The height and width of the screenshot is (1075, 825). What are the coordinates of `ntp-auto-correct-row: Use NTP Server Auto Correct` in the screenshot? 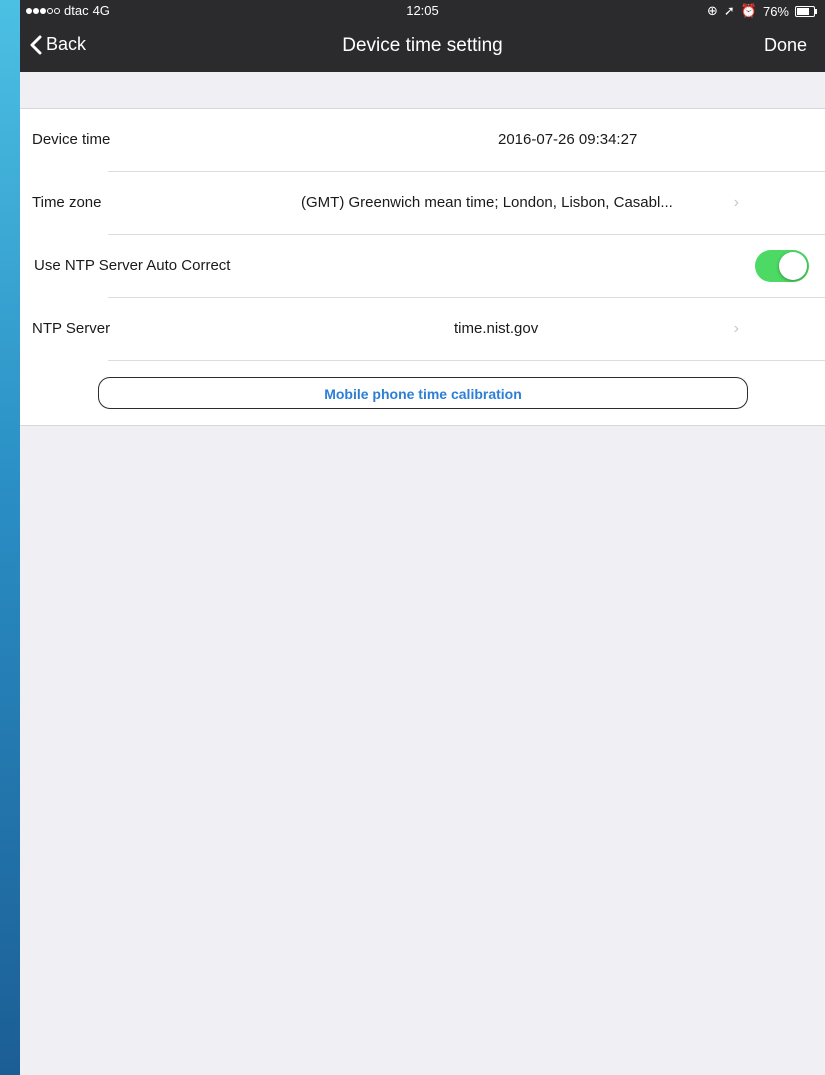 It's located at (422, 266).